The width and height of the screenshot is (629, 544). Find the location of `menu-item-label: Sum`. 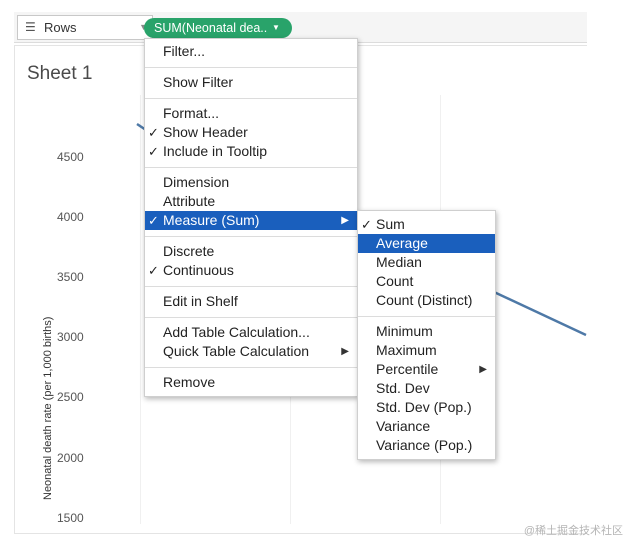

menu-item-label: Sum is located at coordinates (390, 224).